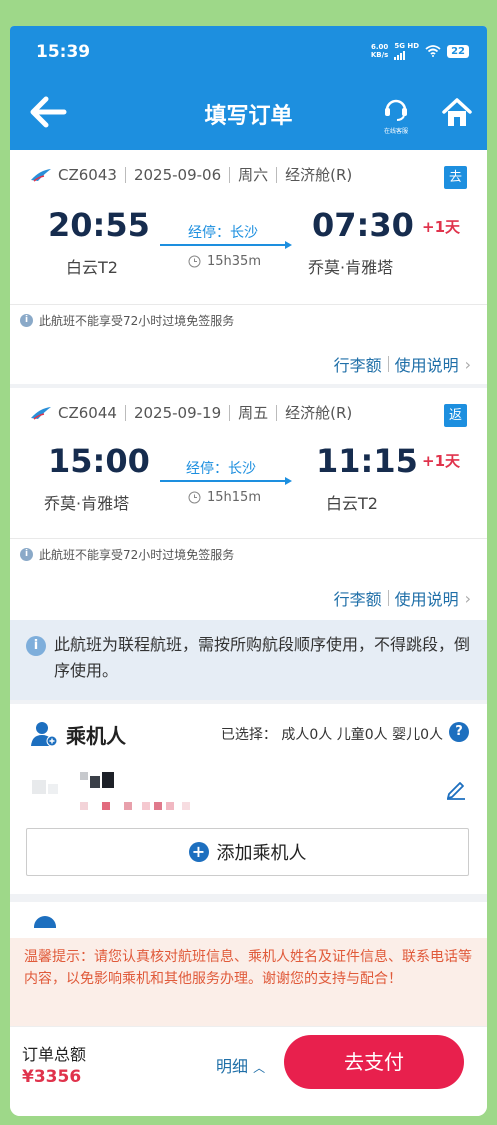 This screenshot has width=497, height=1125. Describe the element at coordinates (87, 174) in the screenshot. I see `flight-number: CZ6043` at that location.